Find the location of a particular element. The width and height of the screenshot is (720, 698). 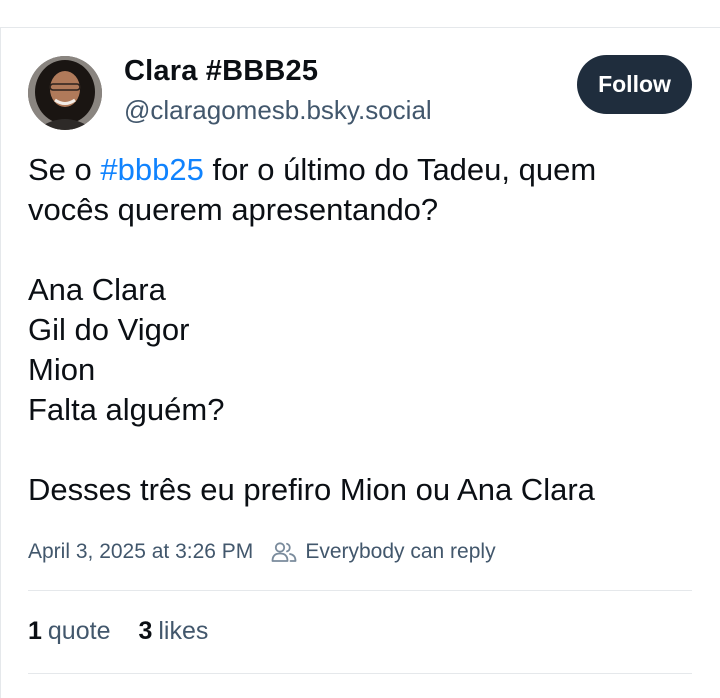

likes-label: likes is located at coordinates (183, 631).